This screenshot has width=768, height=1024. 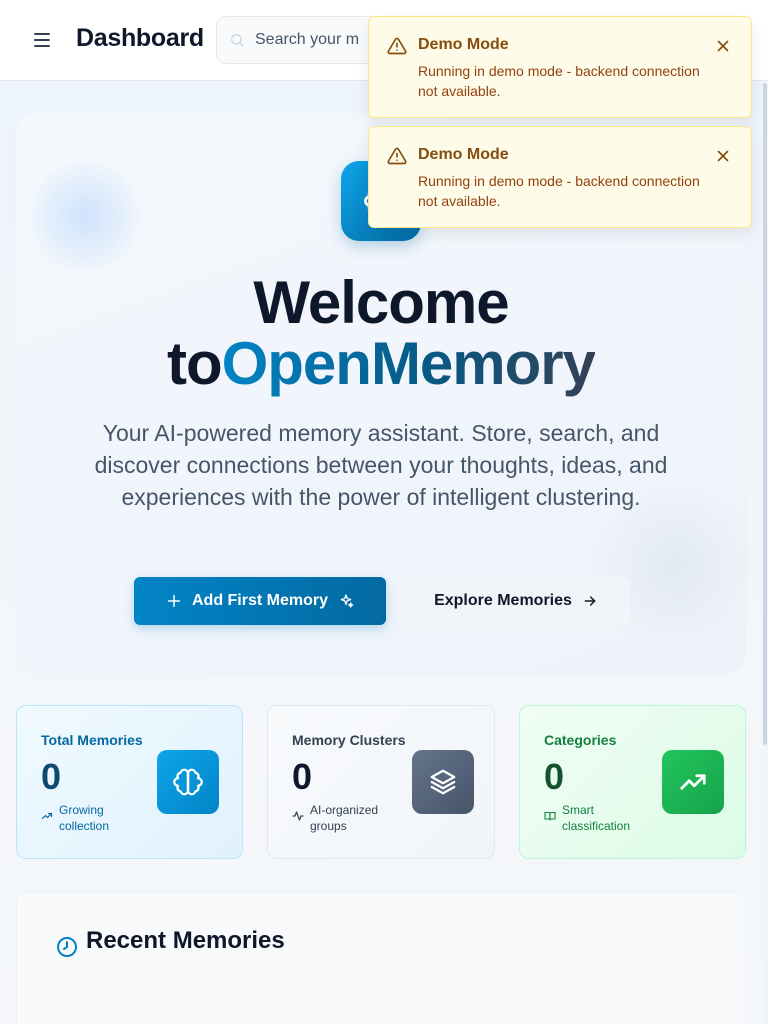 I want to click on stat-card-memory-clusters: Memory Clusters 0 AI-organized groups, so click(x=381, y=782).